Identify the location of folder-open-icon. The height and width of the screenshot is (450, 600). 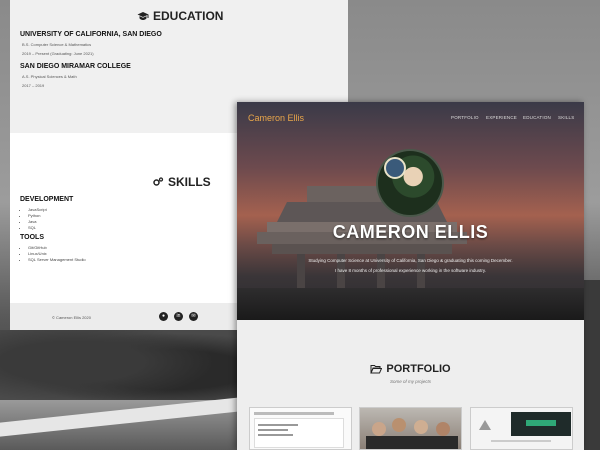
(376, 369).